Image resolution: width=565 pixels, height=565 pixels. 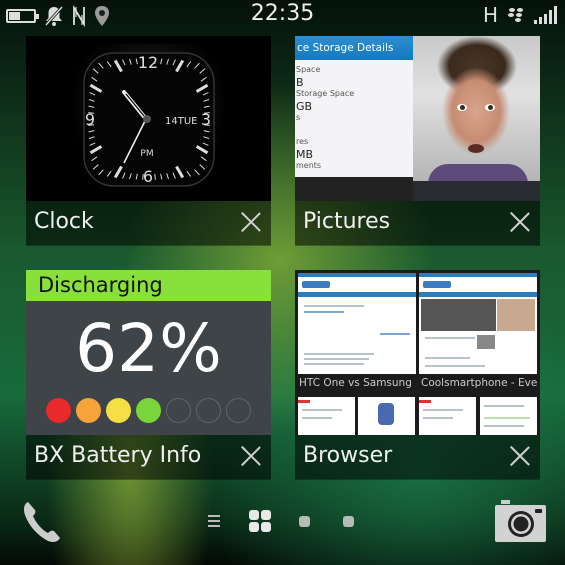 I want to click on status-icons-right: H, so click(x=520, y=15).